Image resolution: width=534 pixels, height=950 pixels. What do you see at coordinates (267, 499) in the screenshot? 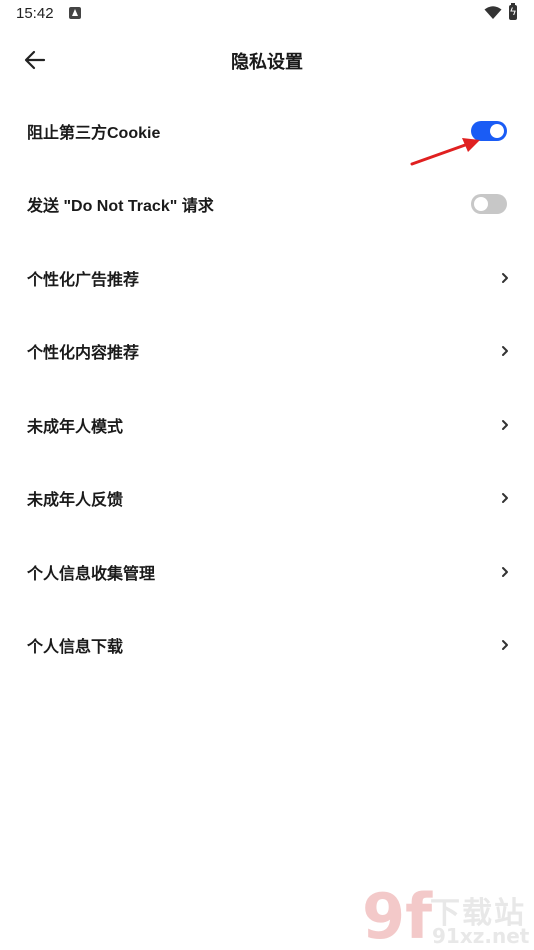
I see `setting-minor-feedback: 未成年人反馈` at bounding box center [267, 499].